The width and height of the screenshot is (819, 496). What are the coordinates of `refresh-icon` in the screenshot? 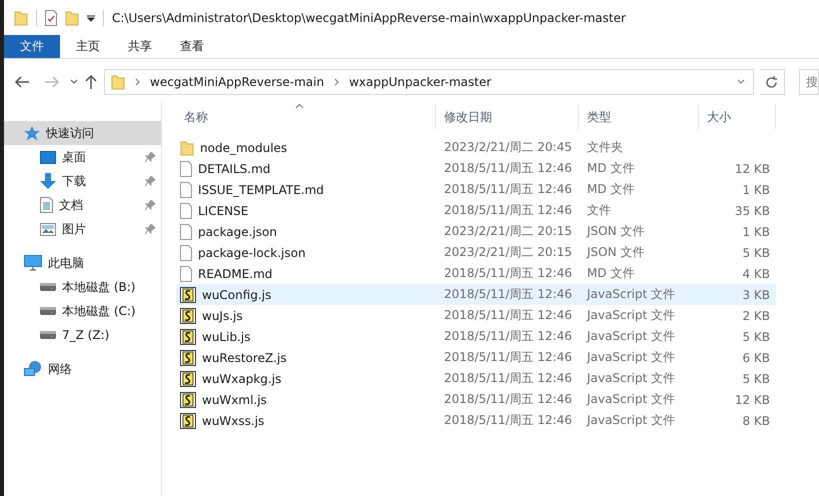 It's located at (771, 82).